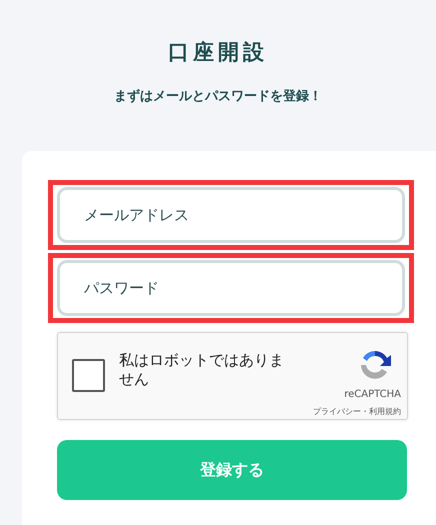  Describe the element at coordinates (357, 412) in the screenshot. I see `privacy-terms-link: プライバシー・利用規約` at that location.